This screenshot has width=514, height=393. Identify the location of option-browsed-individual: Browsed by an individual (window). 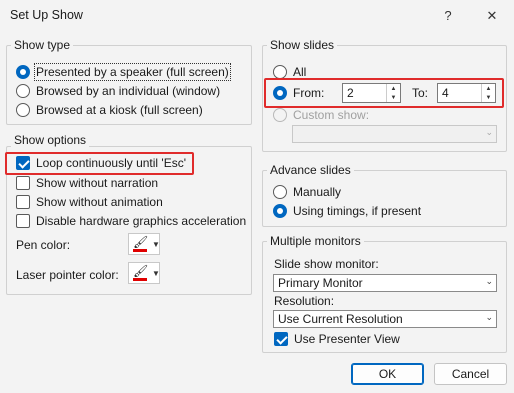
(118, 91).